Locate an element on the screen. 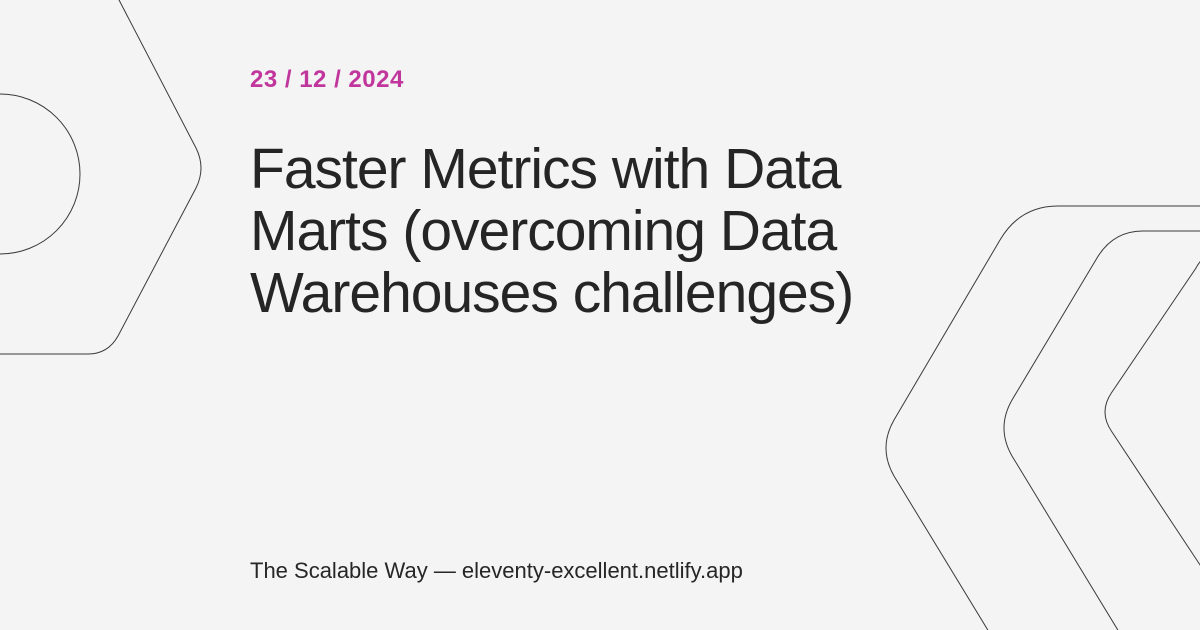 The image size is (1200, 630). post-date: 23 / 12 / 2024 is located at coordinates (327, 79).